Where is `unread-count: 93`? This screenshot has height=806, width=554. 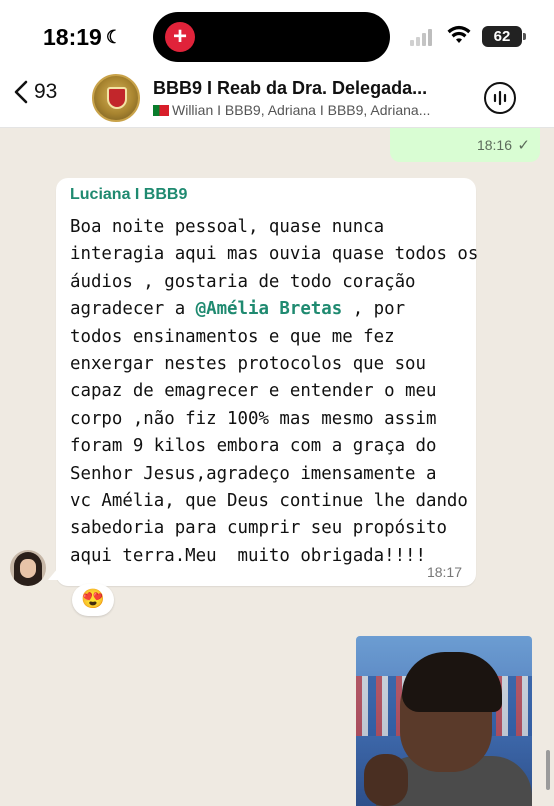
unread-count: 93 is located at coordinates (46, 91).